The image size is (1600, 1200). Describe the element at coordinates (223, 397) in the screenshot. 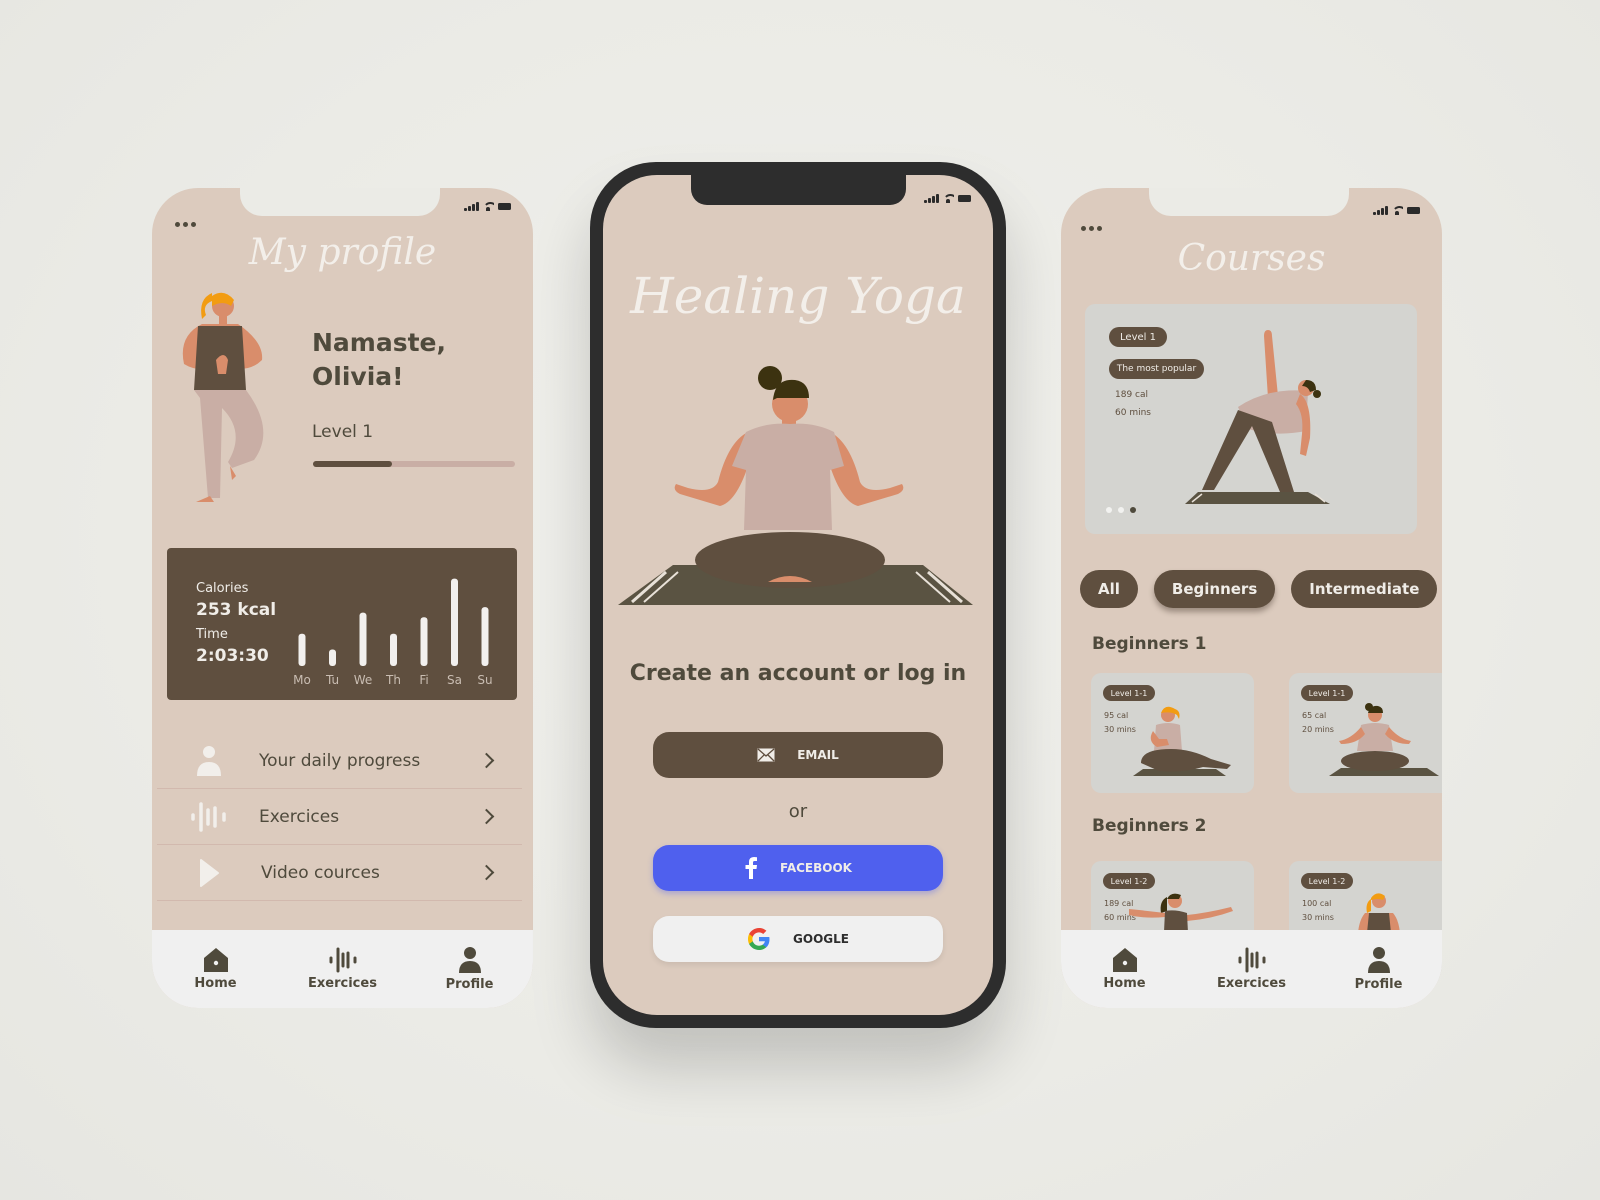

I see `tree-pose-illustration` at that location.